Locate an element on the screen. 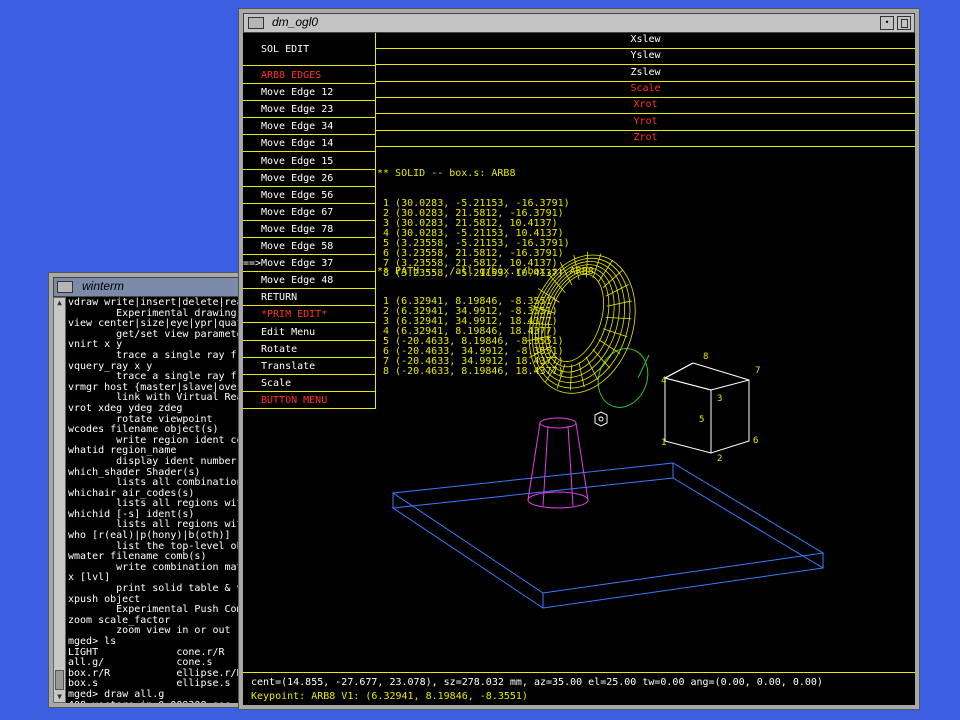 This screenshot has height=720, width=960. path-vertex-line: 8 (-20.4633, 8.19846, 18.4377) is located at coordinates (470, 371).